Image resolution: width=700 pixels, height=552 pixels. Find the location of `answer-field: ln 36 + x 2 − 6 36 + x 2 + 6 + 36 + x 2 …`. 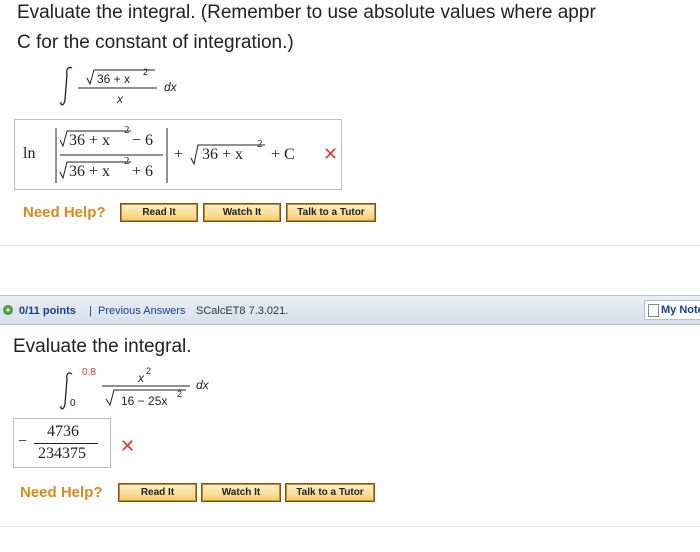

answer-field: ln 36 + x 2 − 6 36 + x 2 + 6 + 36 + x 2 … is located at coordinates (178, 154).